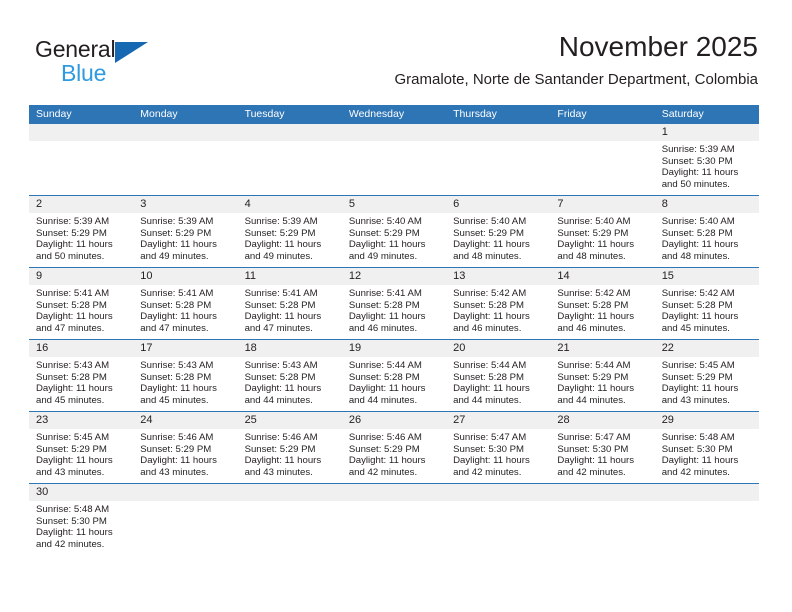 This screenshot has height=612, width=792. I want to click on daylight-text: and 45 minutes., so click(174, 400).